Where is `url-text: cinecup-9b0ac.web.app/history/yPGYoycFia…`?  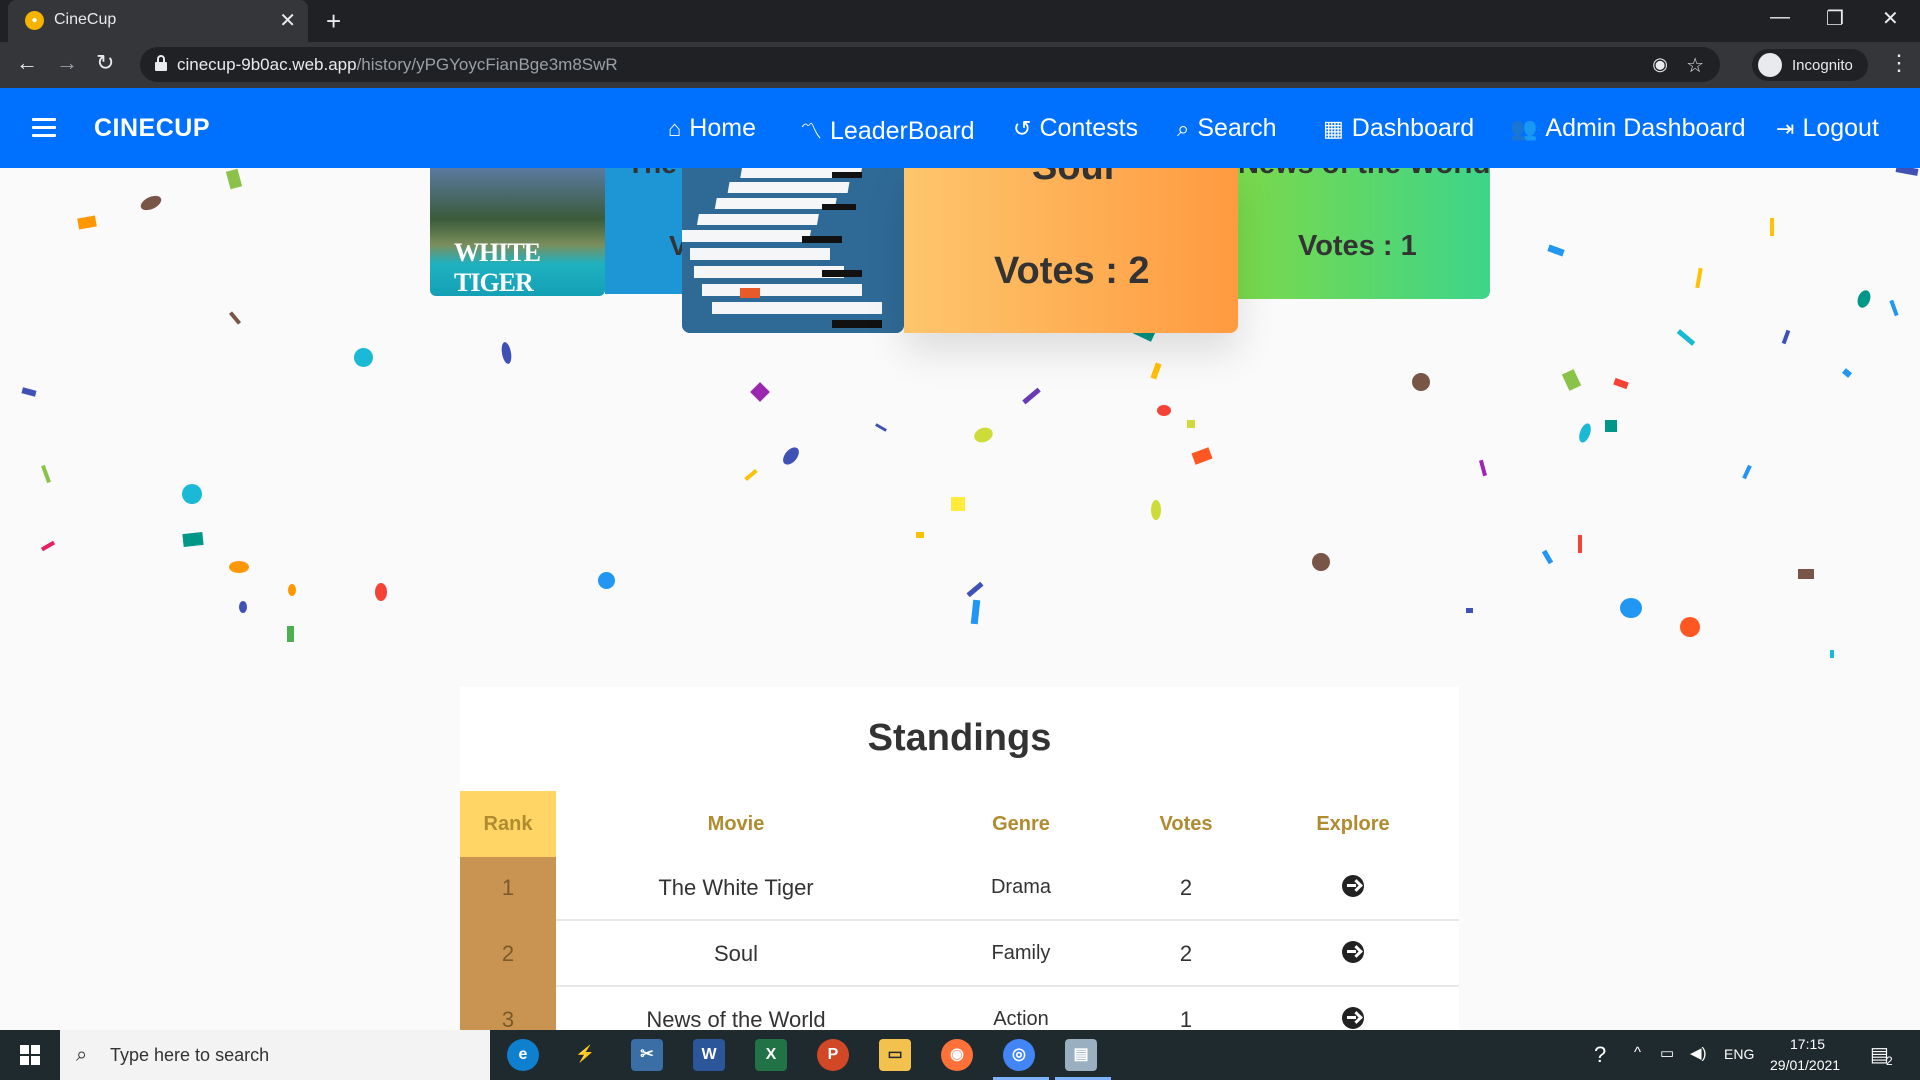
url-text: cinecup-9b0ac.web.app/history/yPGYoycFia… is located at coordinates (397, 65).